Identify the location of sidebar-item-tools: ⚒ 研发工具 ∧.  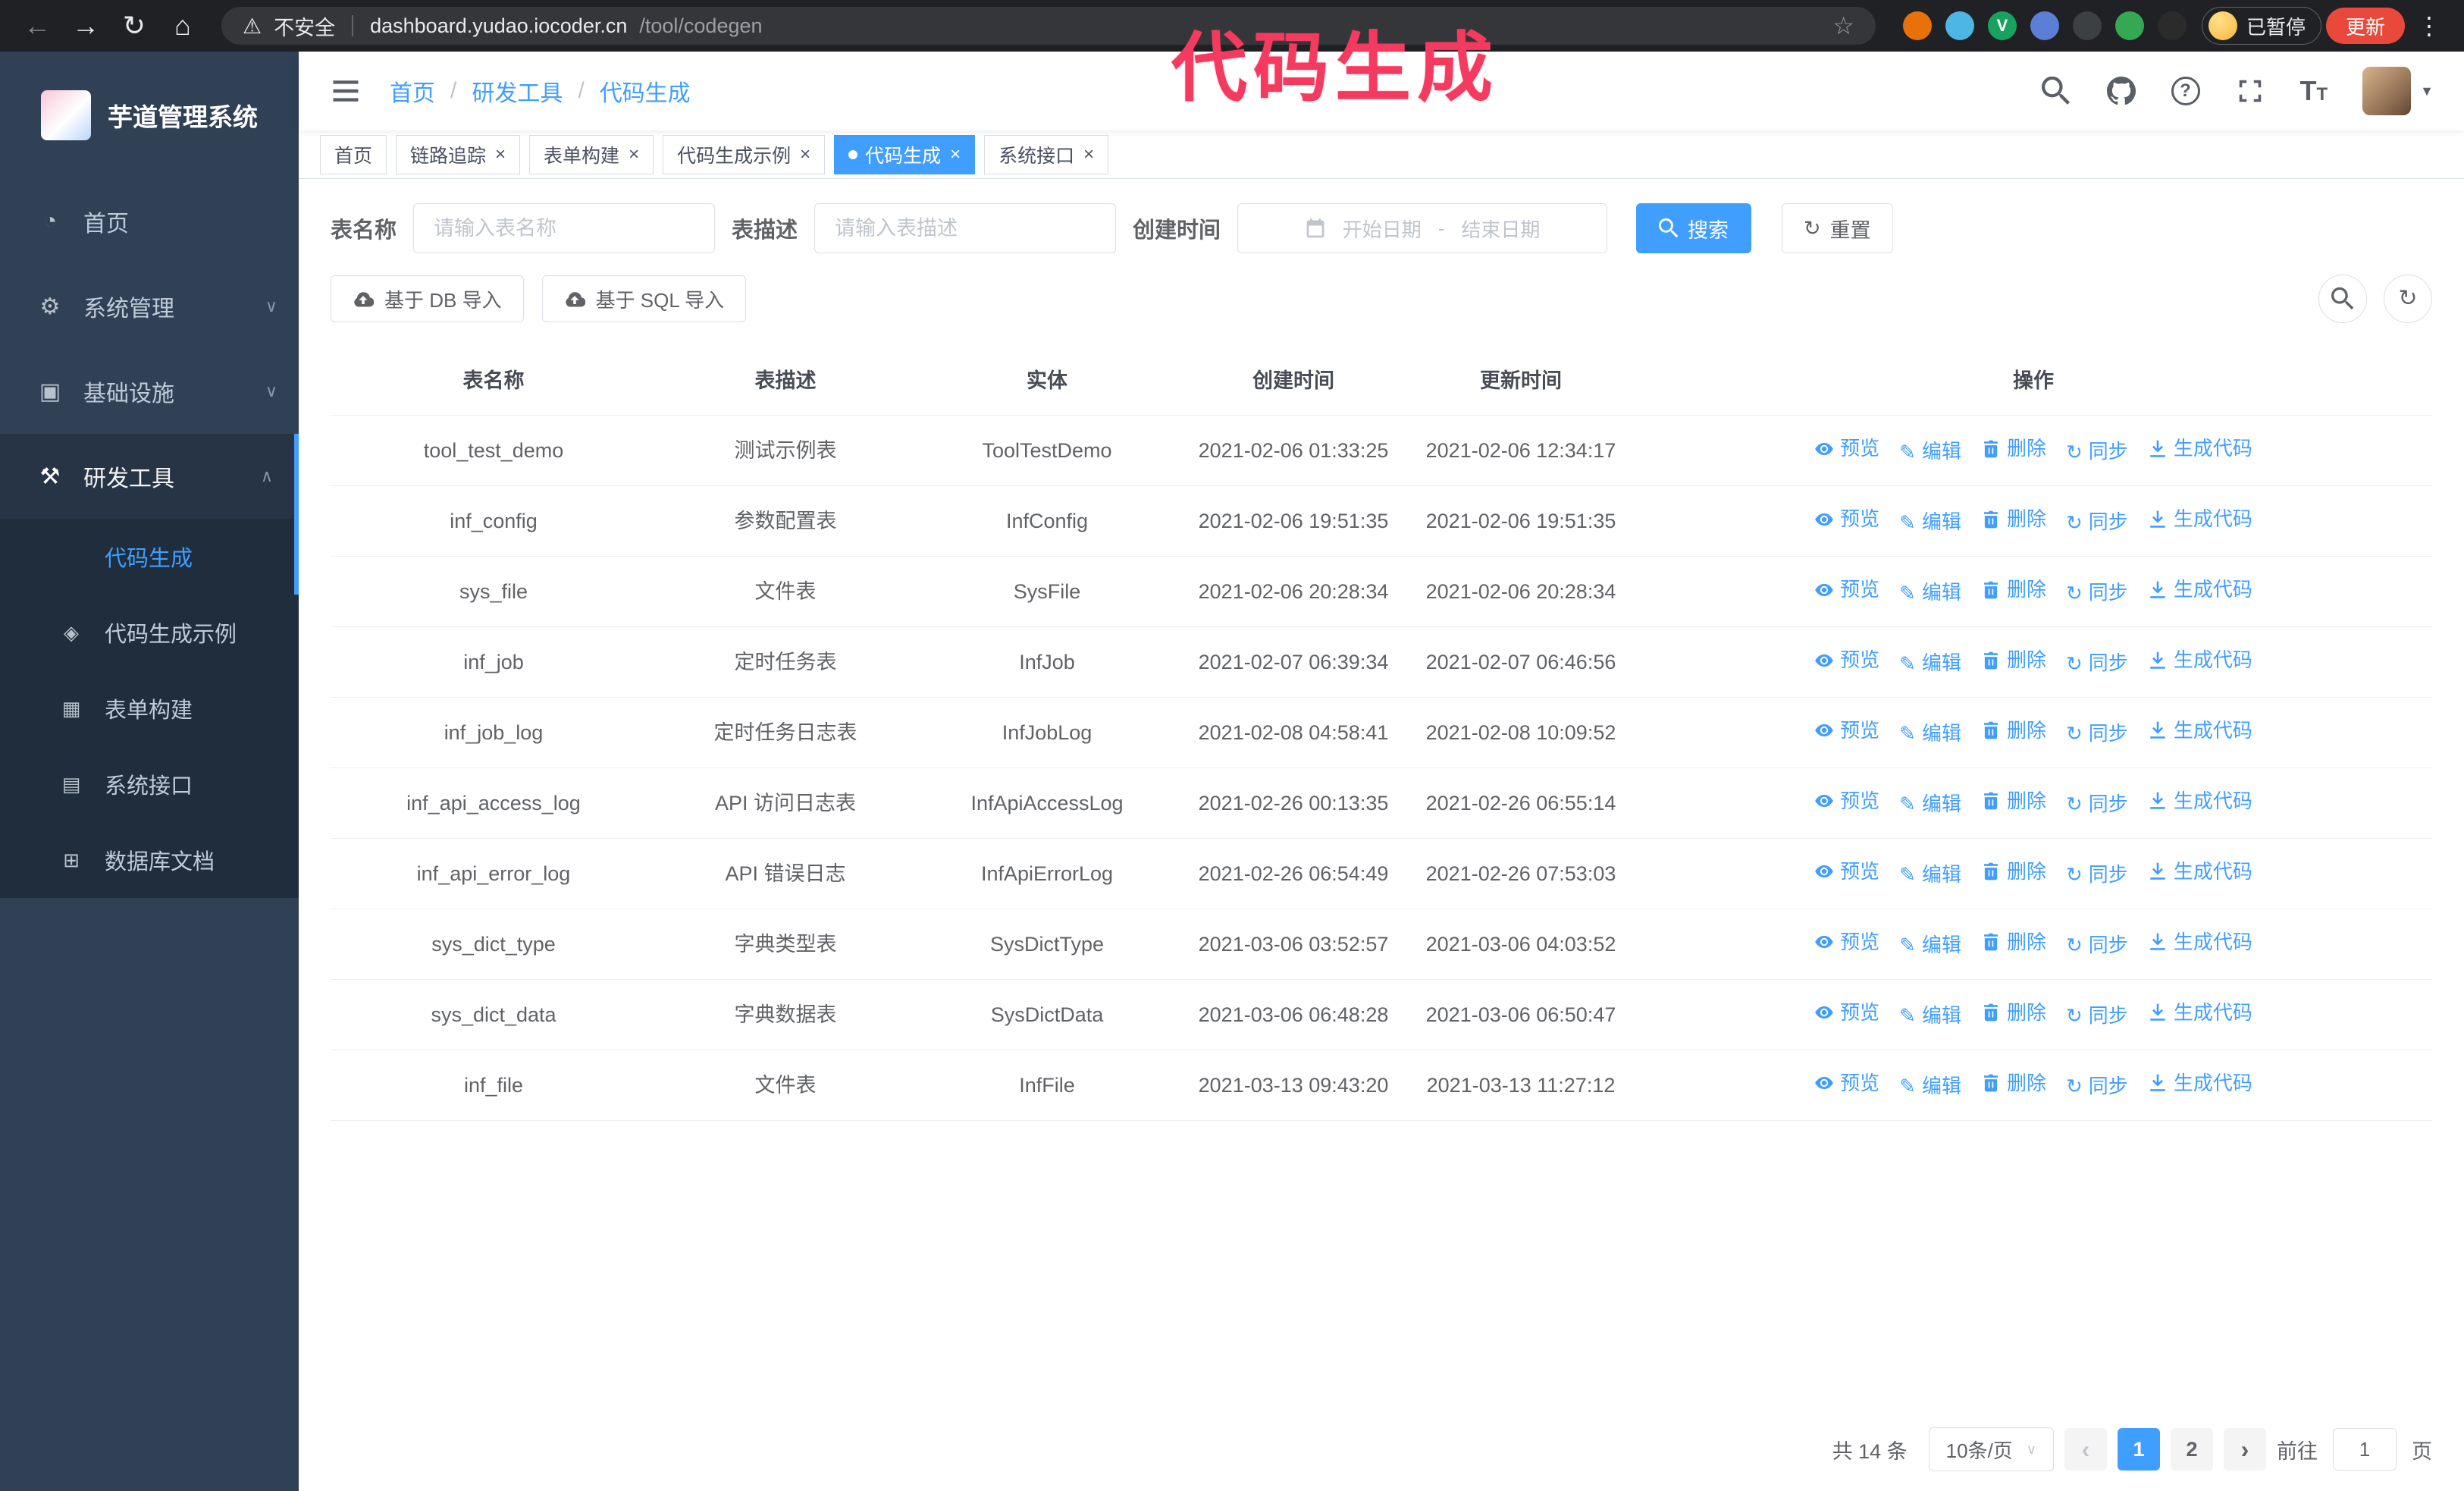
(150, 476).